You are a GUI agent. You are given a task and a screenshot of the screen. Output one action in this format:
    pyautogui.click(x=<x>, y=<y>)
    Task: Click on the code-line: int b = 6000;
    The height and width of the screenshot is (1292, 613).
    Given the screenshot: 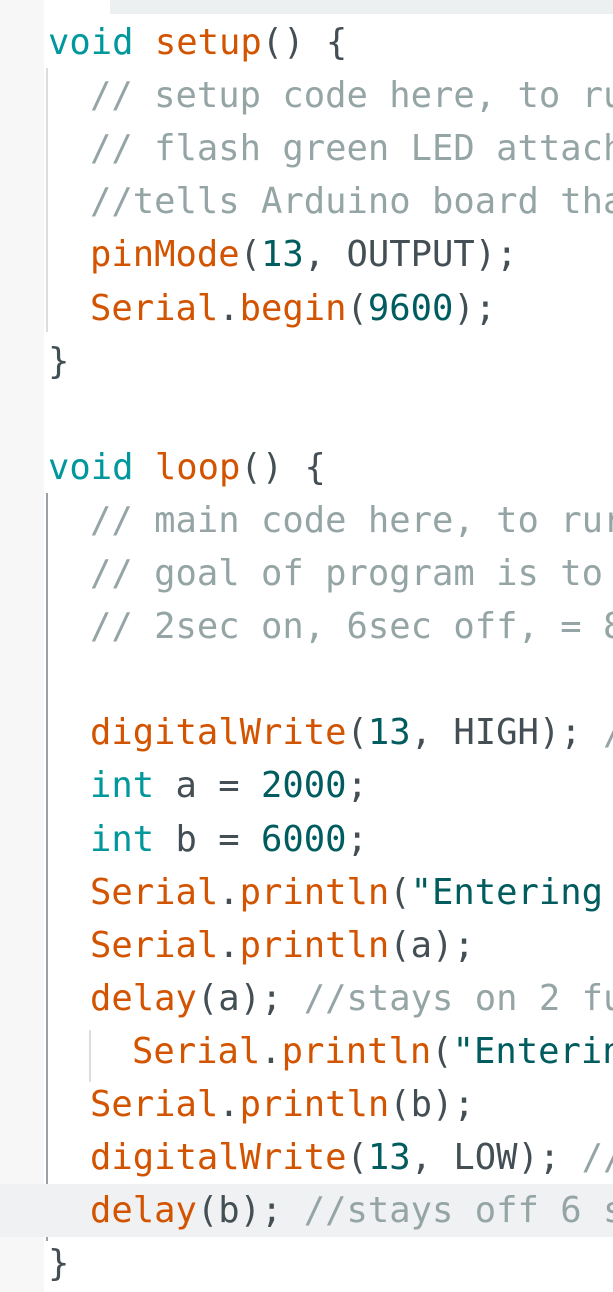 What is the action you would take?
    pyautogui.click(x=184, y=839)
    